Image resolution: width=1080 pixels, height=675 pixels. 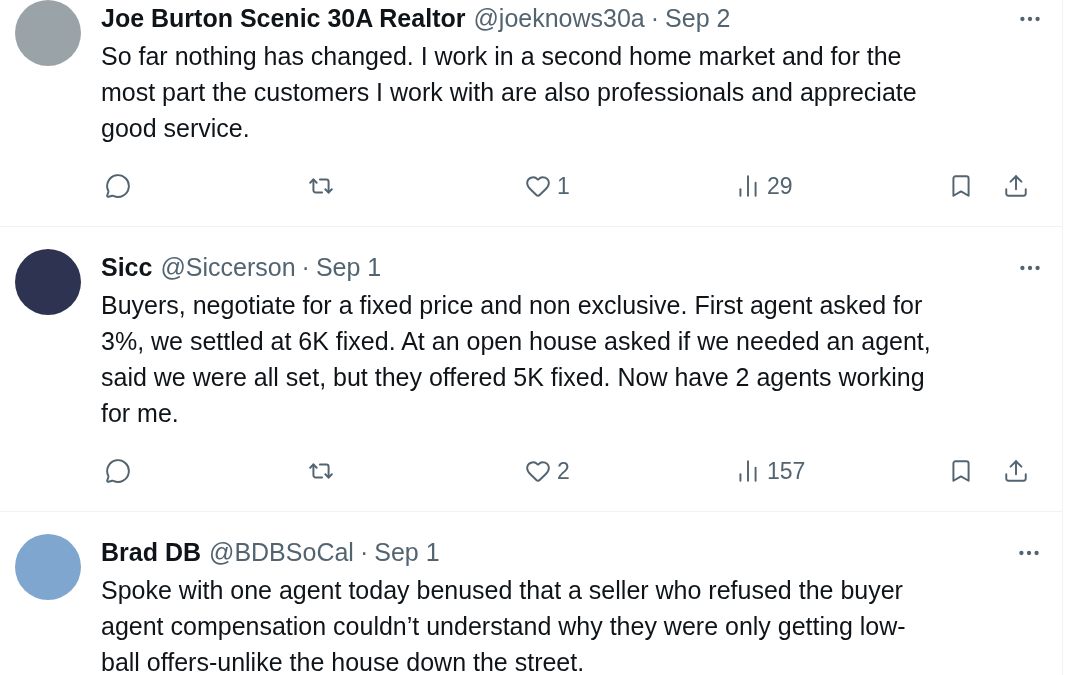 I want to click on like-button: 2, so click(x=547, y=471).